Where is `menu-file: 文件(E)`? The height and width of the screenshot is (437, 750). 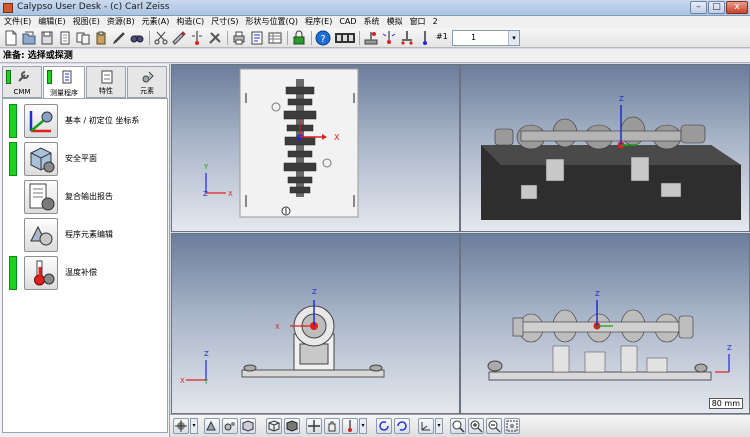
menu-file: 文件(E) is located at coordinates (17, 22).